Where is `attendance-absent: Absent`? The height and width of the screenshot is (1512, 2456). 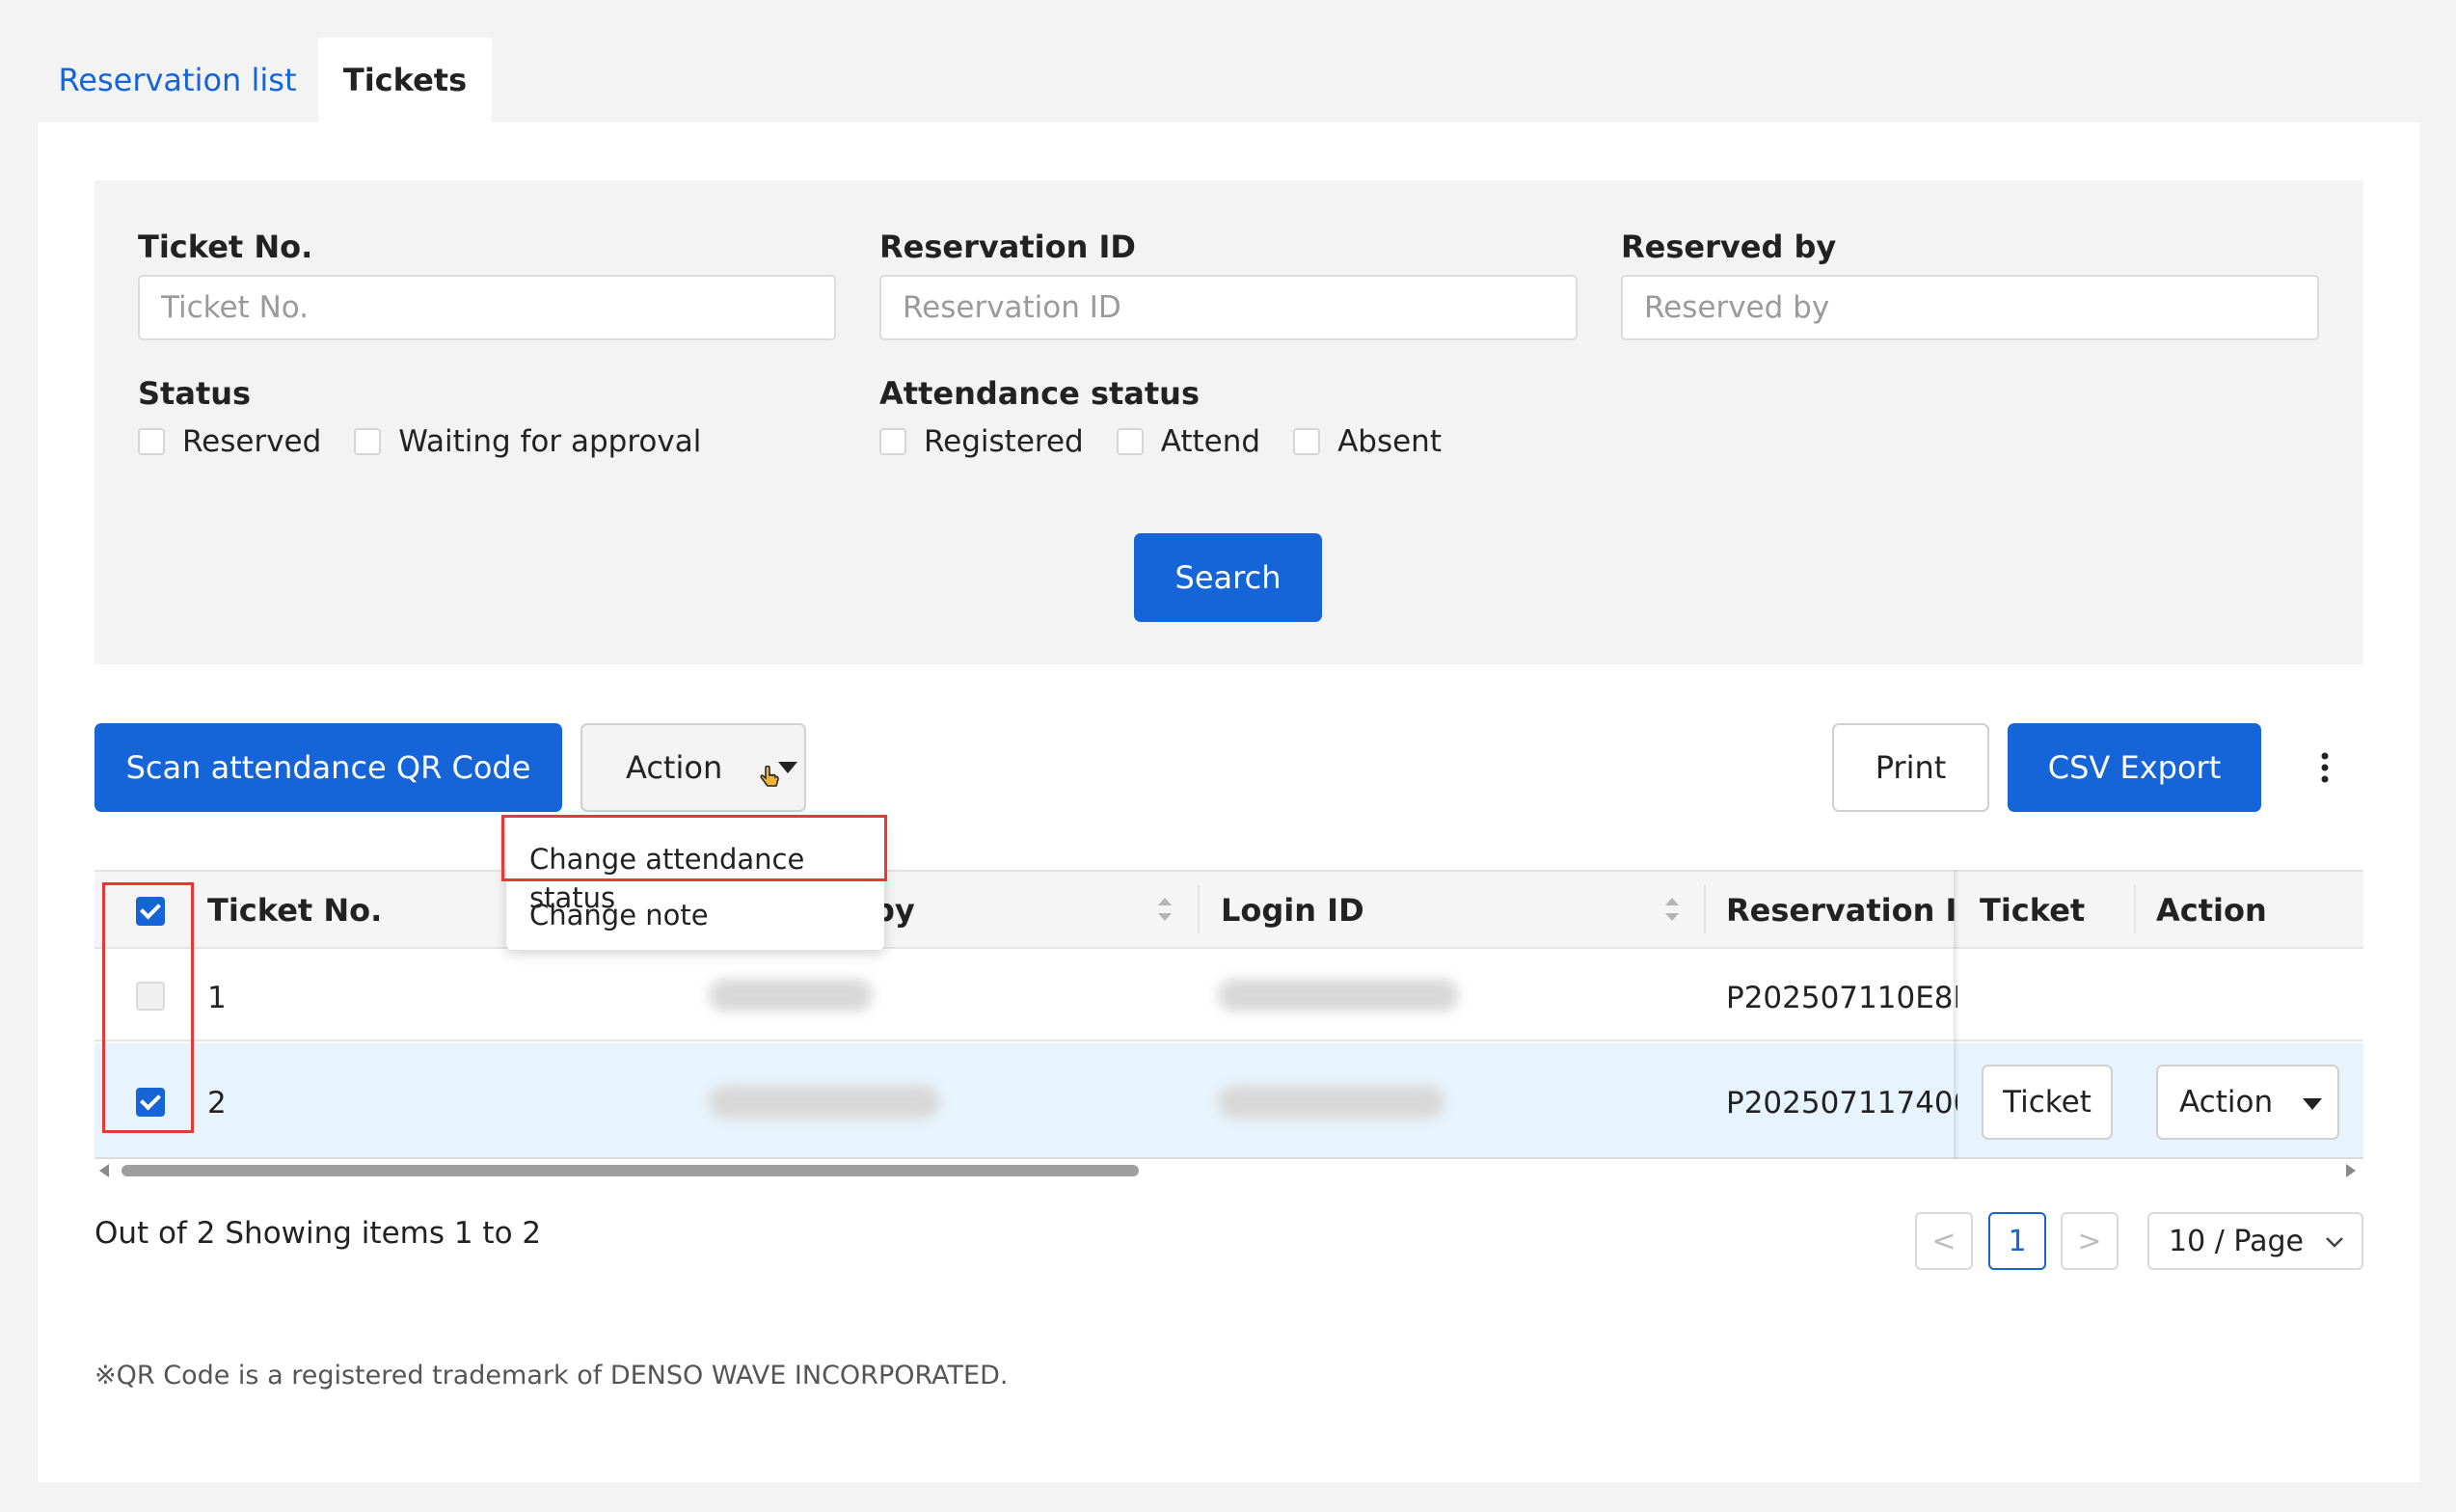 attendance-absent: Absent is located at coordinates (1367, 441).